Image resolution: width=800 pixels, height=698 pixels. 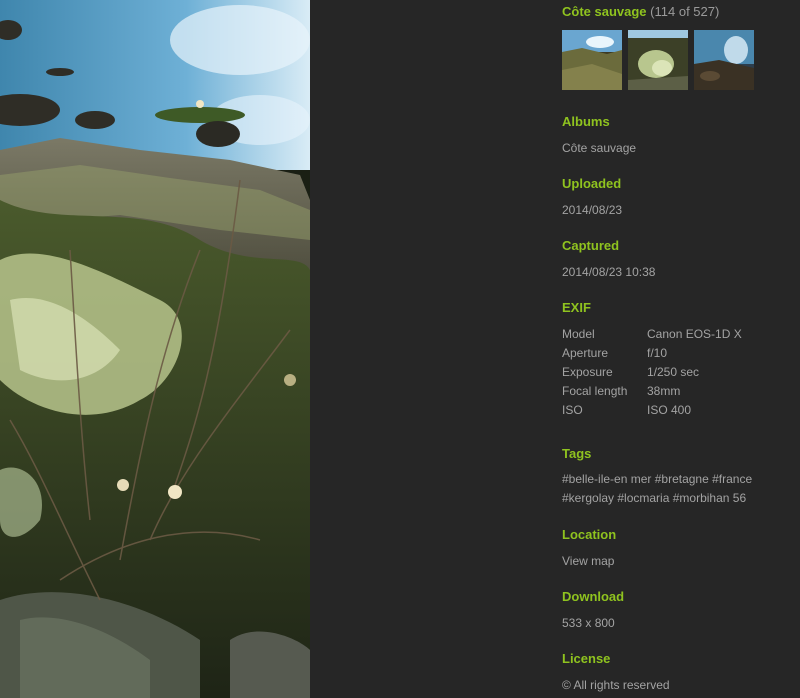 I want to click on tag-link: #france, so click(x=732, y=479).